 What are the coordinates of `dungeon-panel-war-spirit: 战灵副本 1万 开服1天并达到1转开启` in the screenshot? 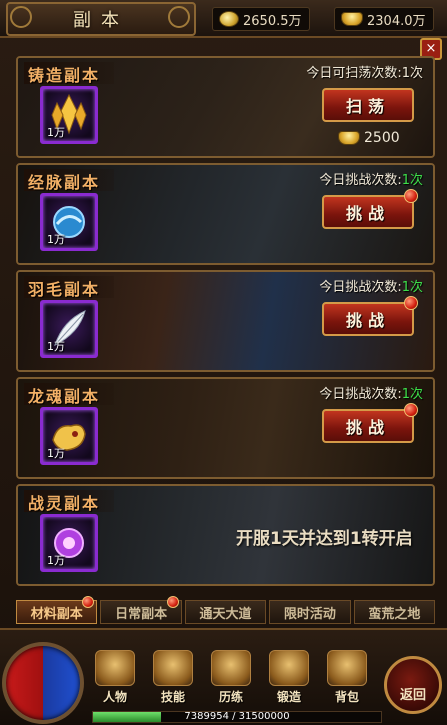 It's located at (225, 535).